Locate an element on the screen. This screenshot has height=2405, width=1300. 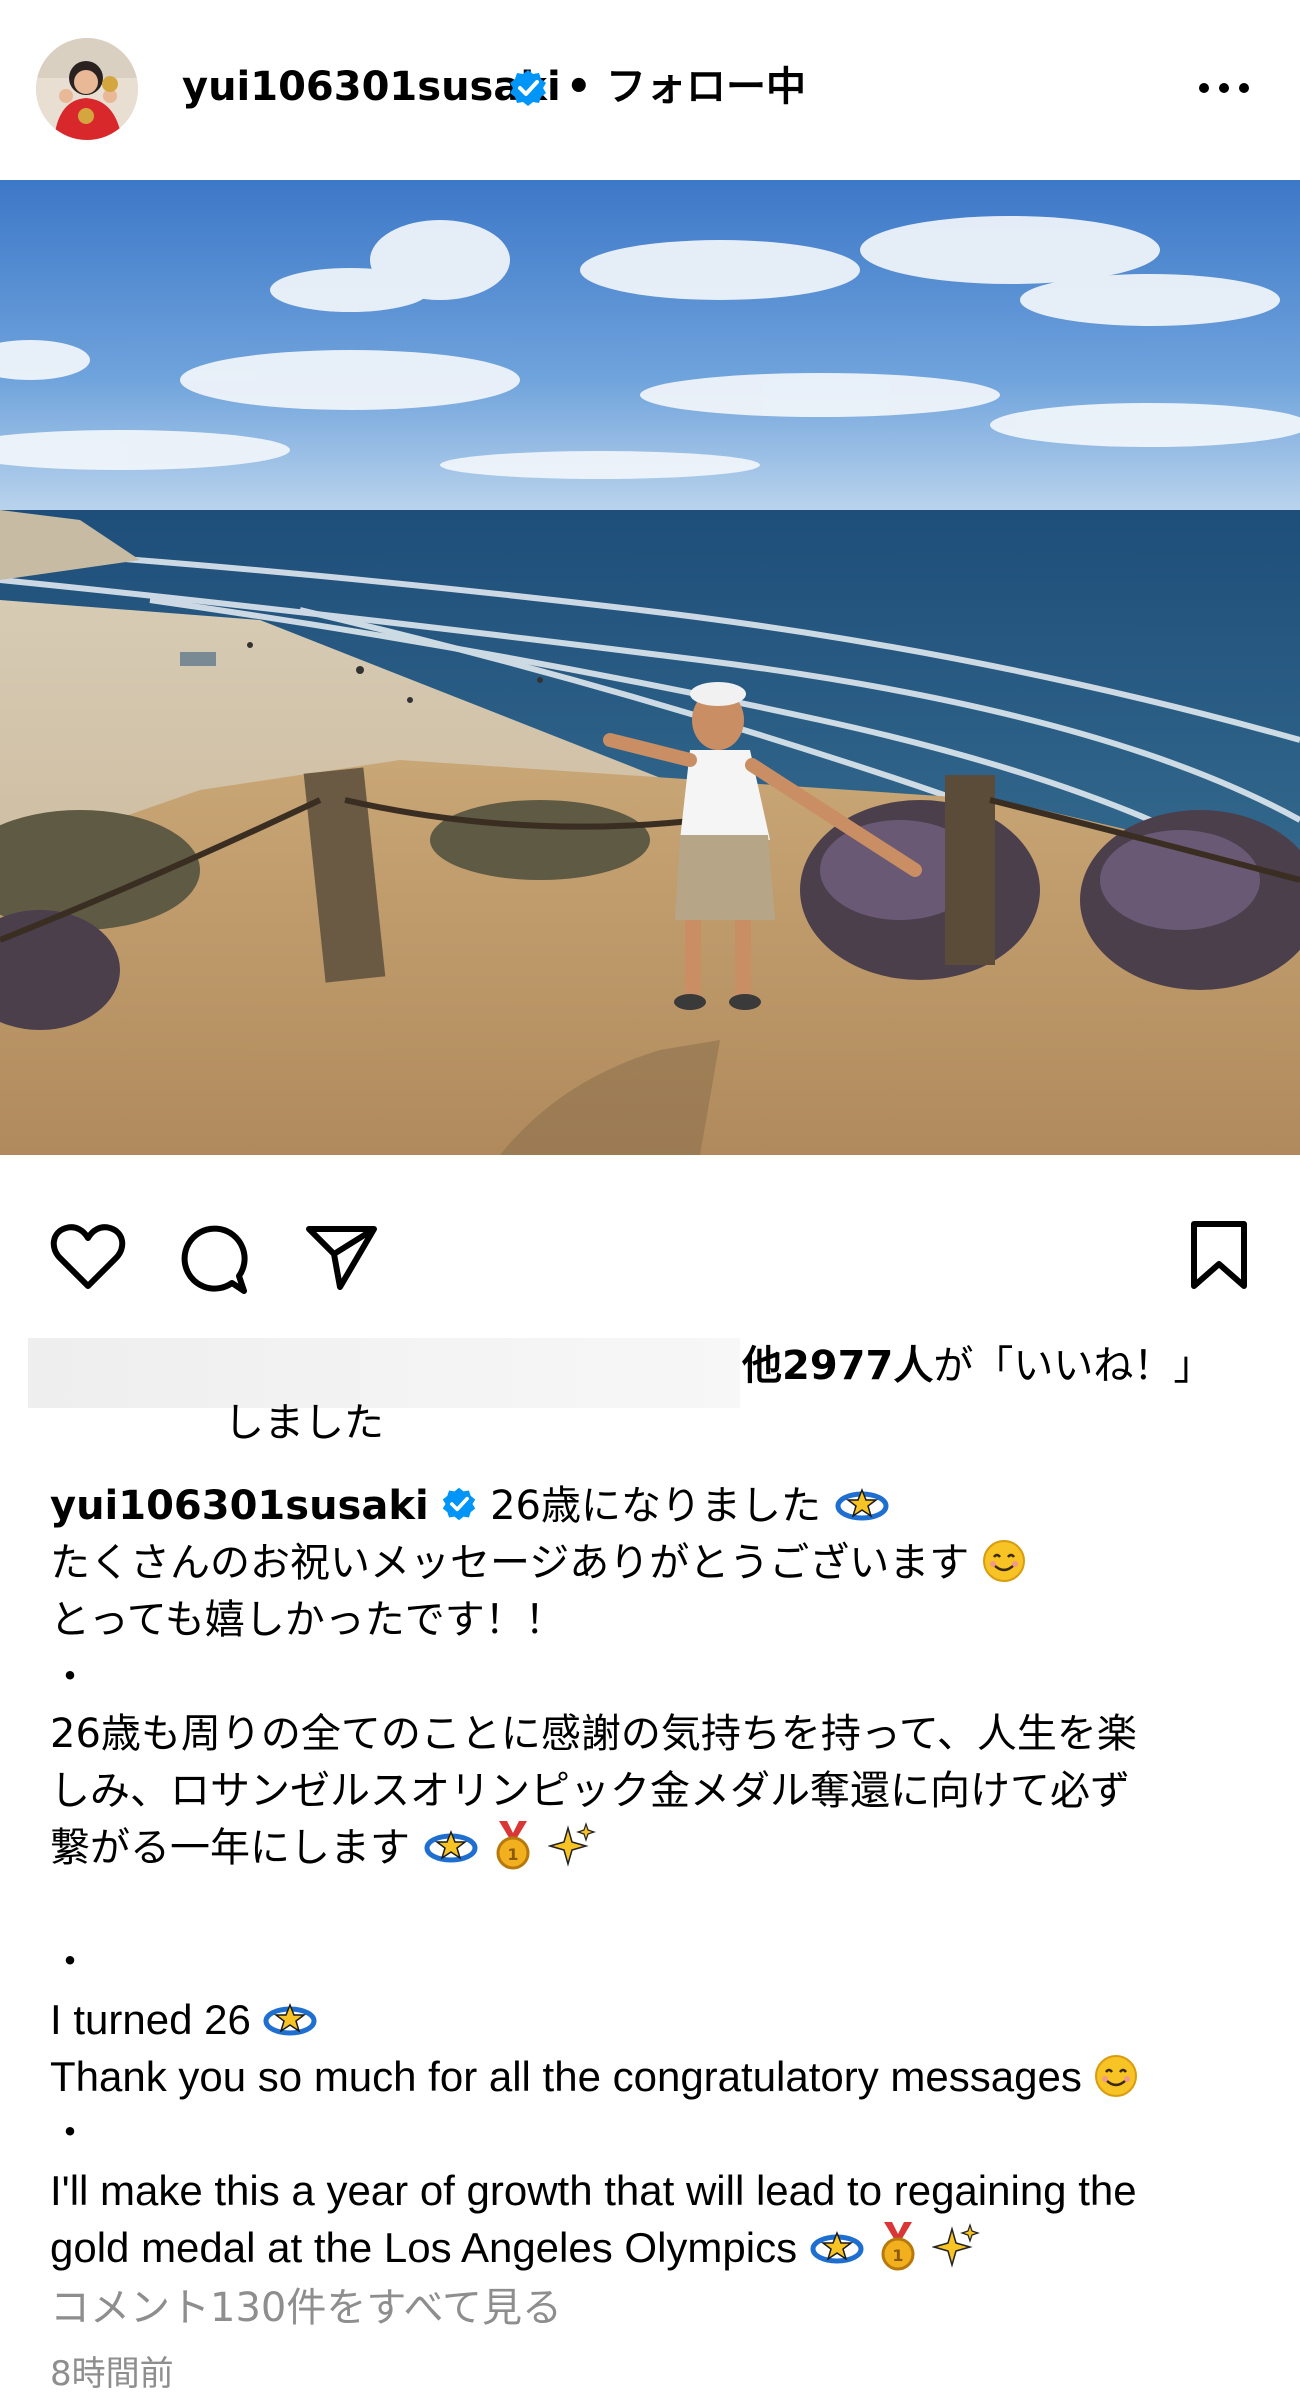
caption-line-2: たくさんのお祝いメッセージありがとうございます is located at coordinates (510, 1563).